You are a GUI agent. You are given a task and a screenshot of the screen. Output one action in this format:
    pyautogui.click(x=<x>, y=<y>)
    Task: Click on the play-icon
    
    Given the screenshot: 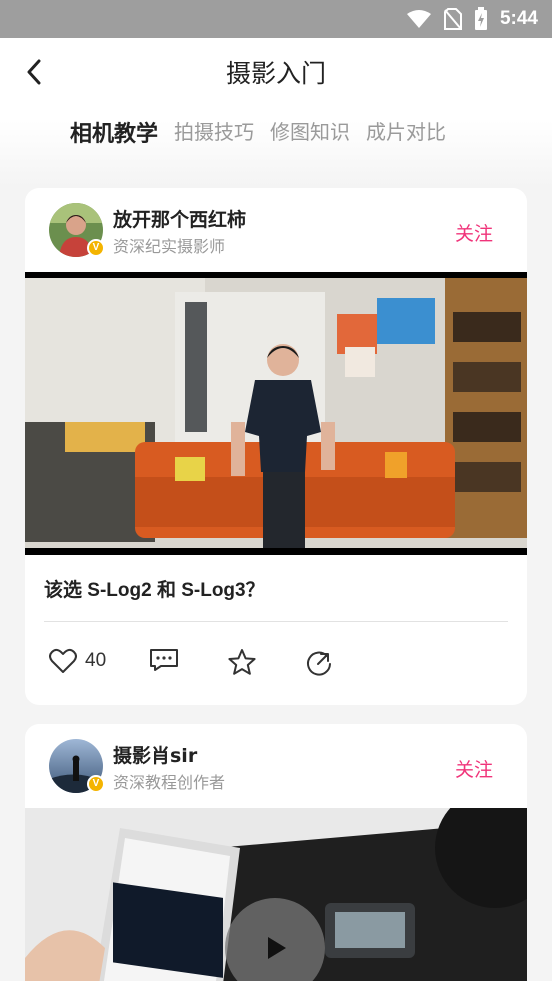 What is the action you would take?
    pyautogui.click(x=277, y=948)
    